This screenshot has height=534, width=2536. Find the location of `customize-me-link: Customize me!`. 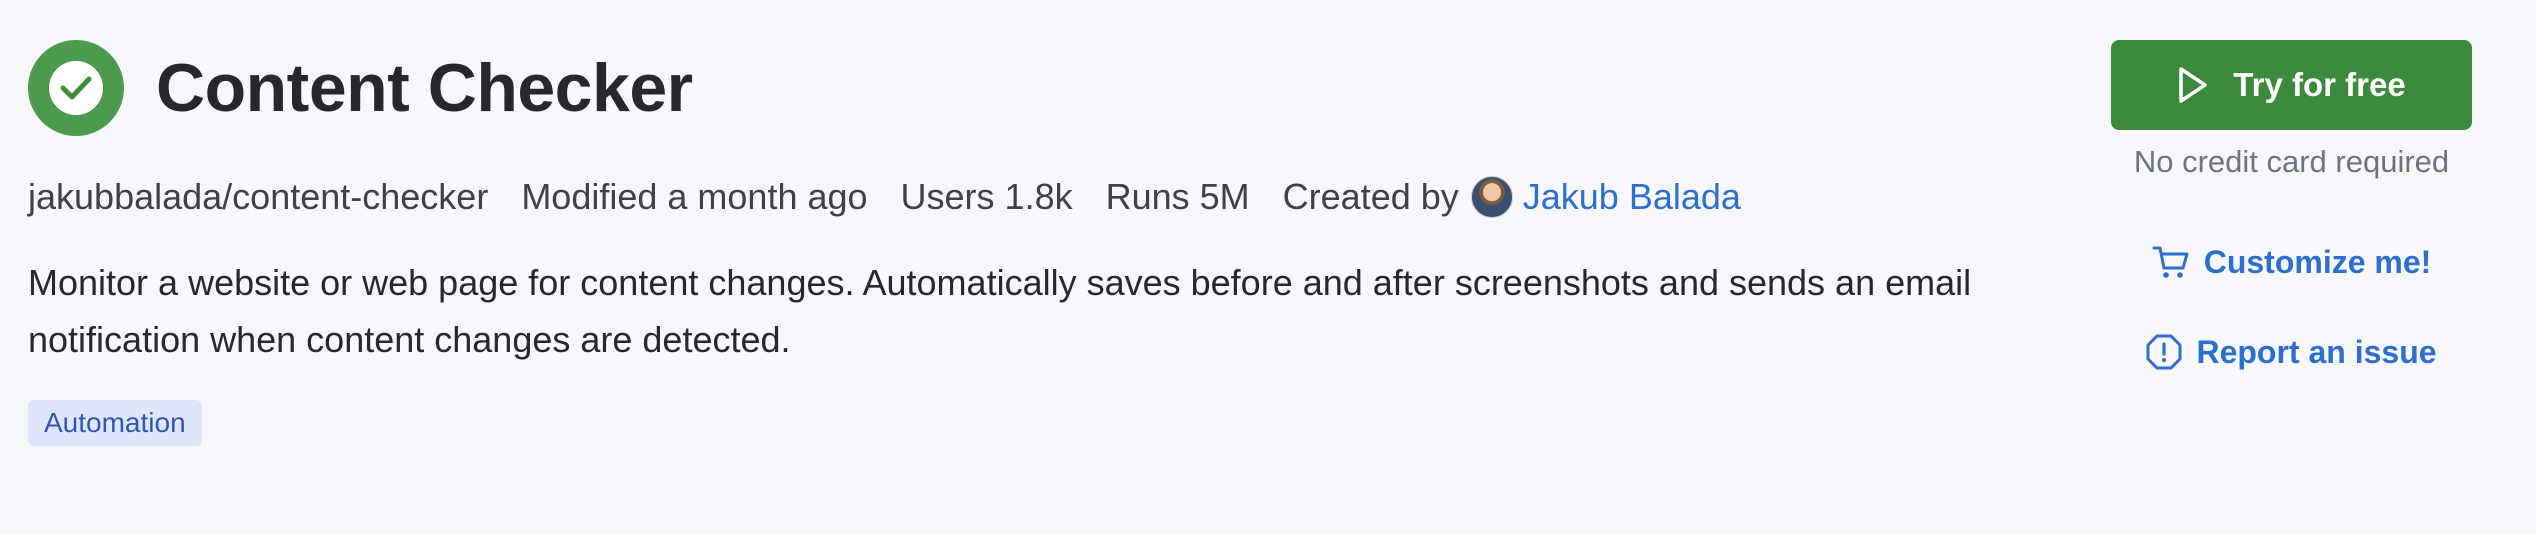

customize-me-link: Customize me! is located at coordinates (2291, 262).